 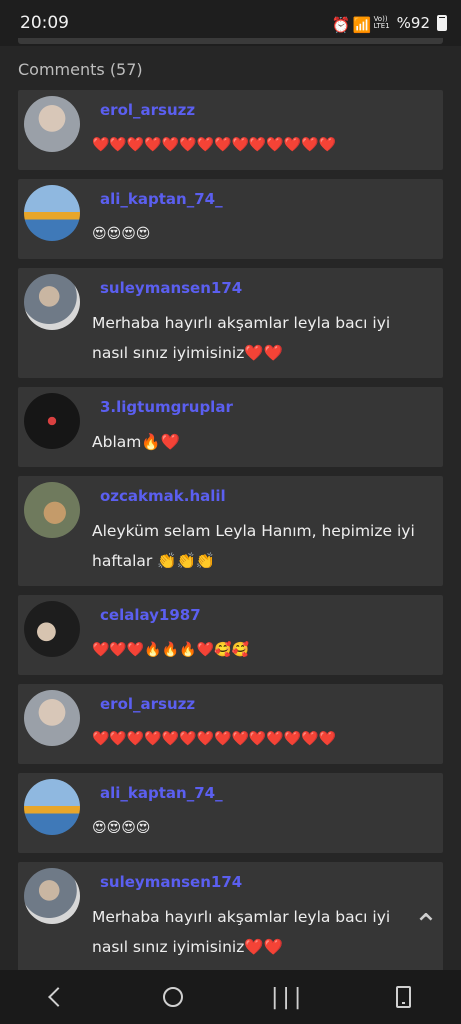 I want to click on comment-username: celalay1987, so click(x=265, y=615).